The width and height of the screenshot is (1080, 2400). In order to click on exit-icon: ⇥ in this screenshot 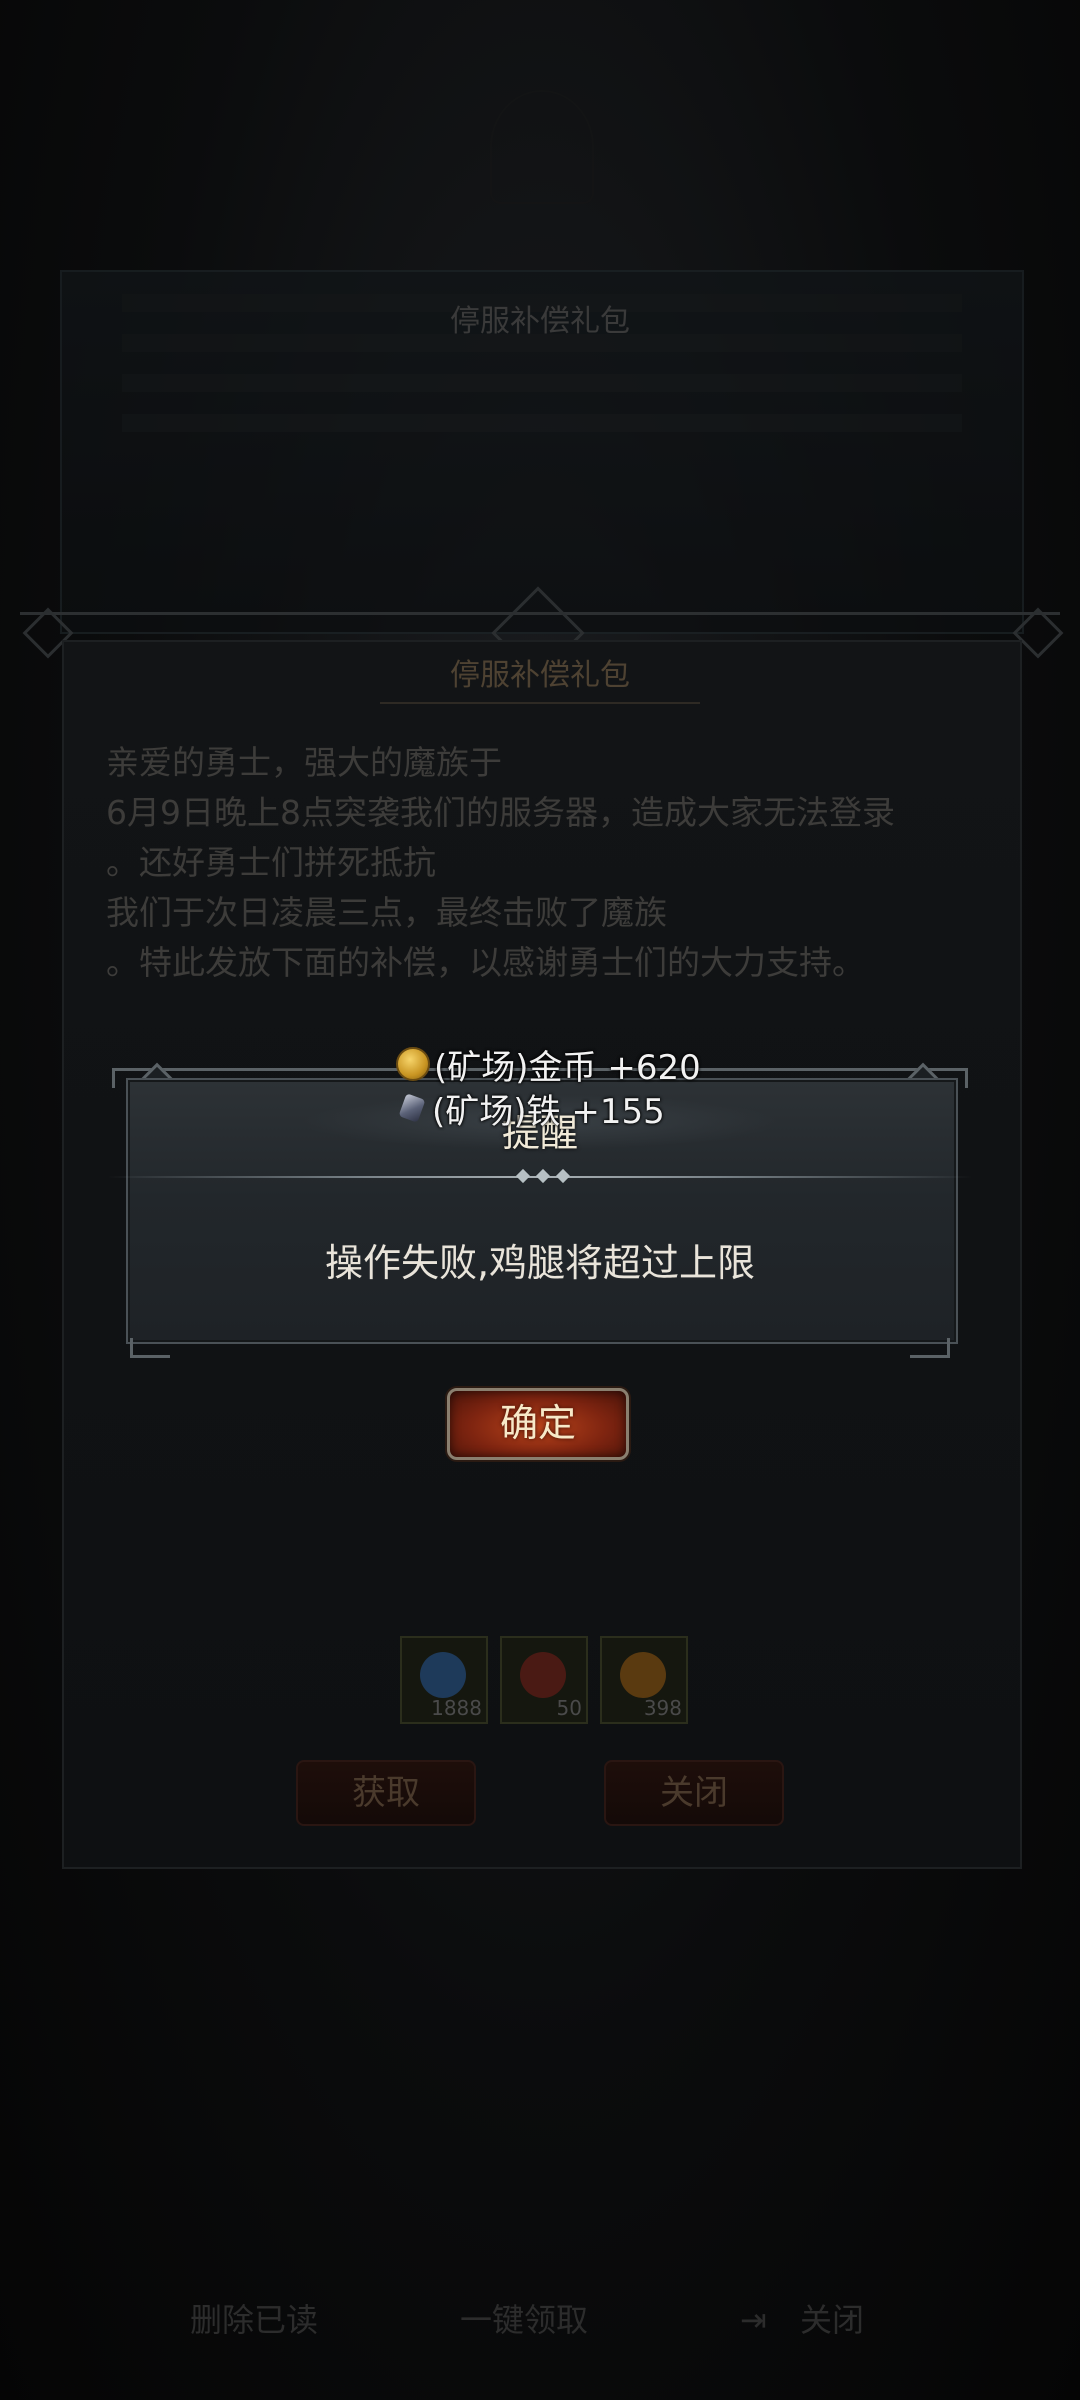, I will do `click(753, 2320)`.